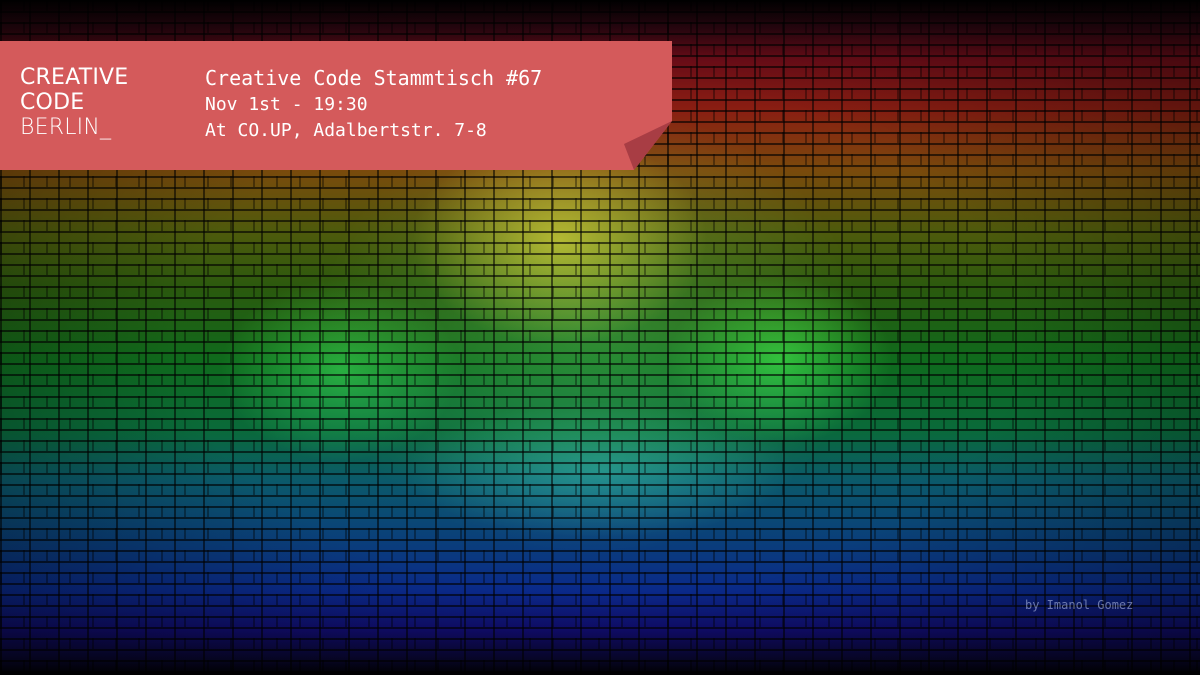  I want to click on event-title: Creative Code Stammtisch #67, so click(374, 78).